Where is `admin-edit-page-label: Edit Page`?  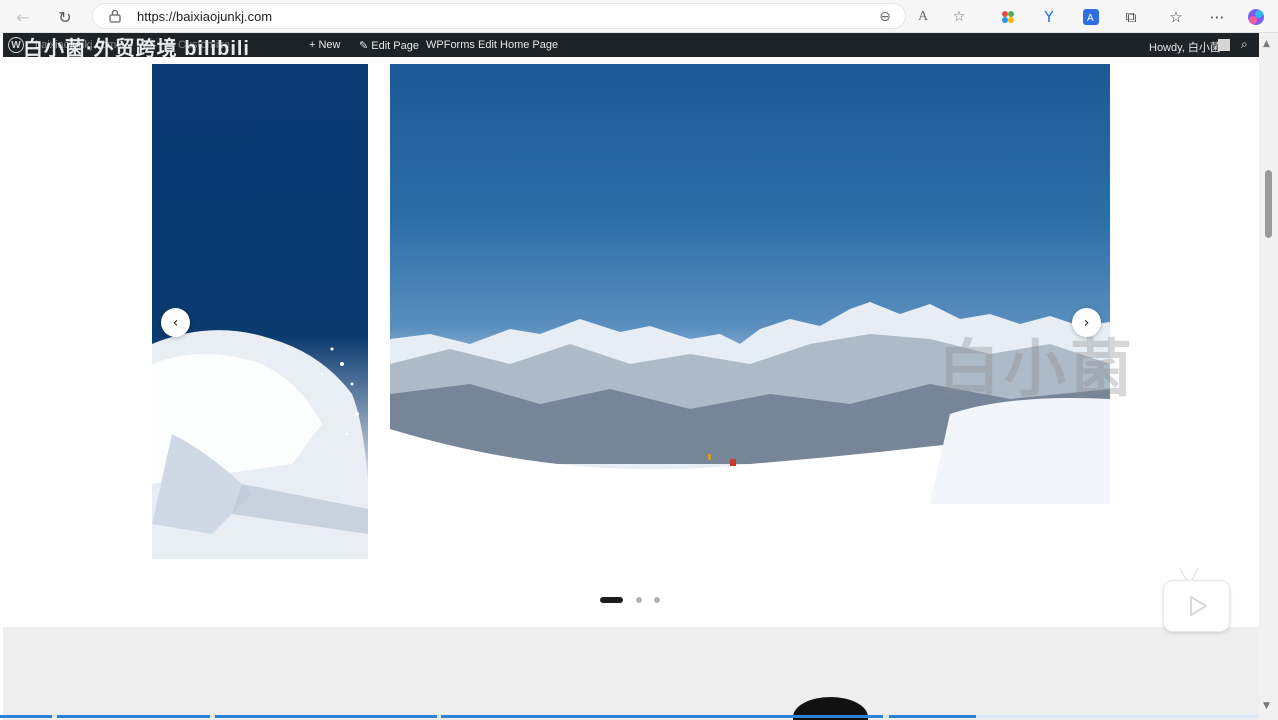
admin-edit-page-label: Edit Page is located at coordinates (395, 46).